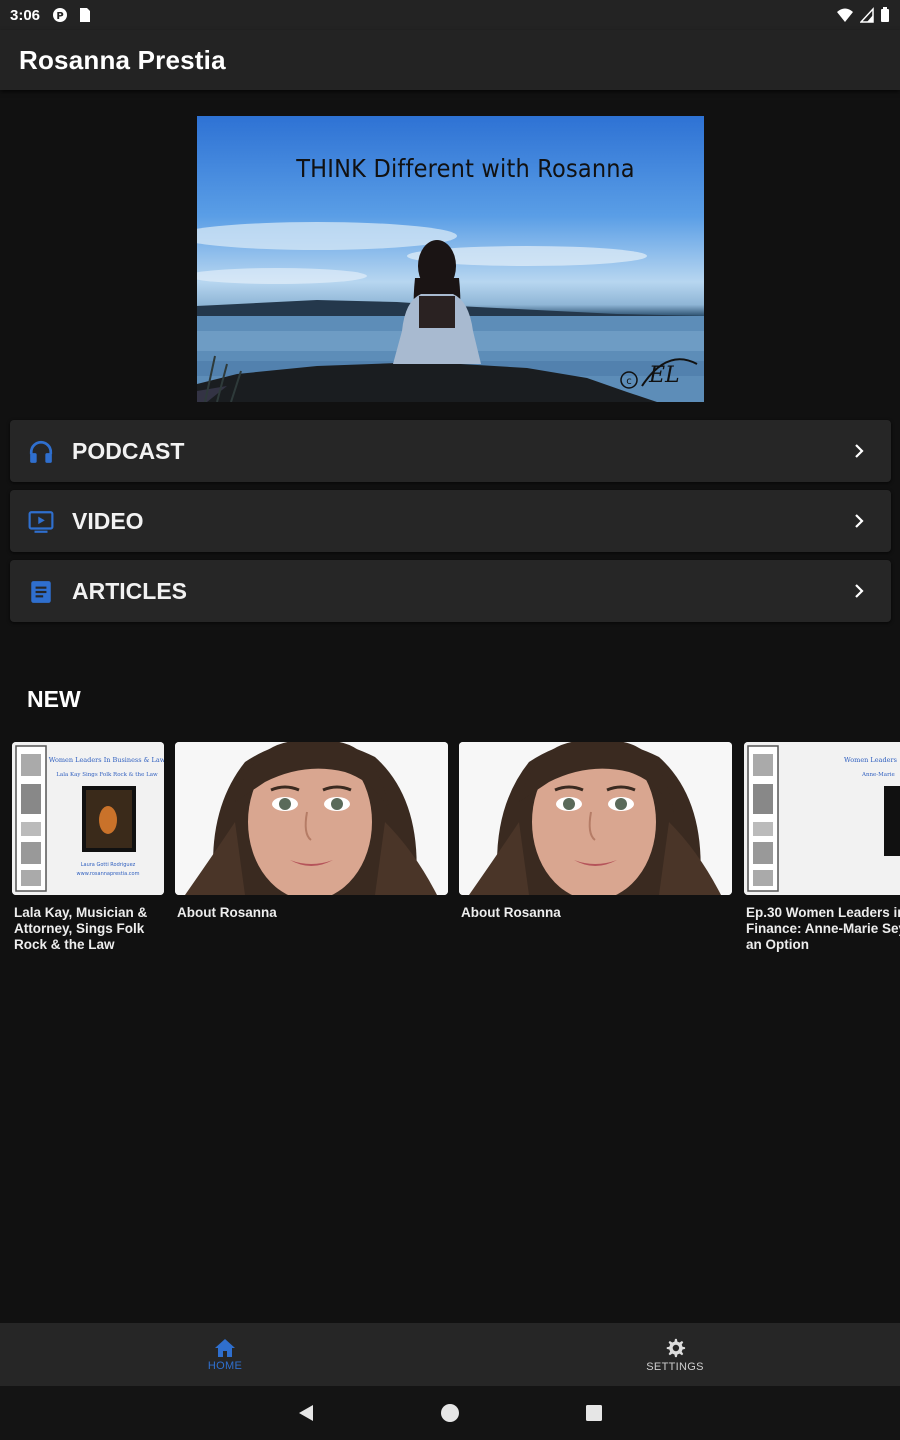 This screenshot has height=1440, width=900. Describe the element at coordinates (107, 775) in the screenshot. I see `svg-text:Lala Kay Sings Folk Rock & the: Lala Kay Sings Folk Rock & the Law` at that location.